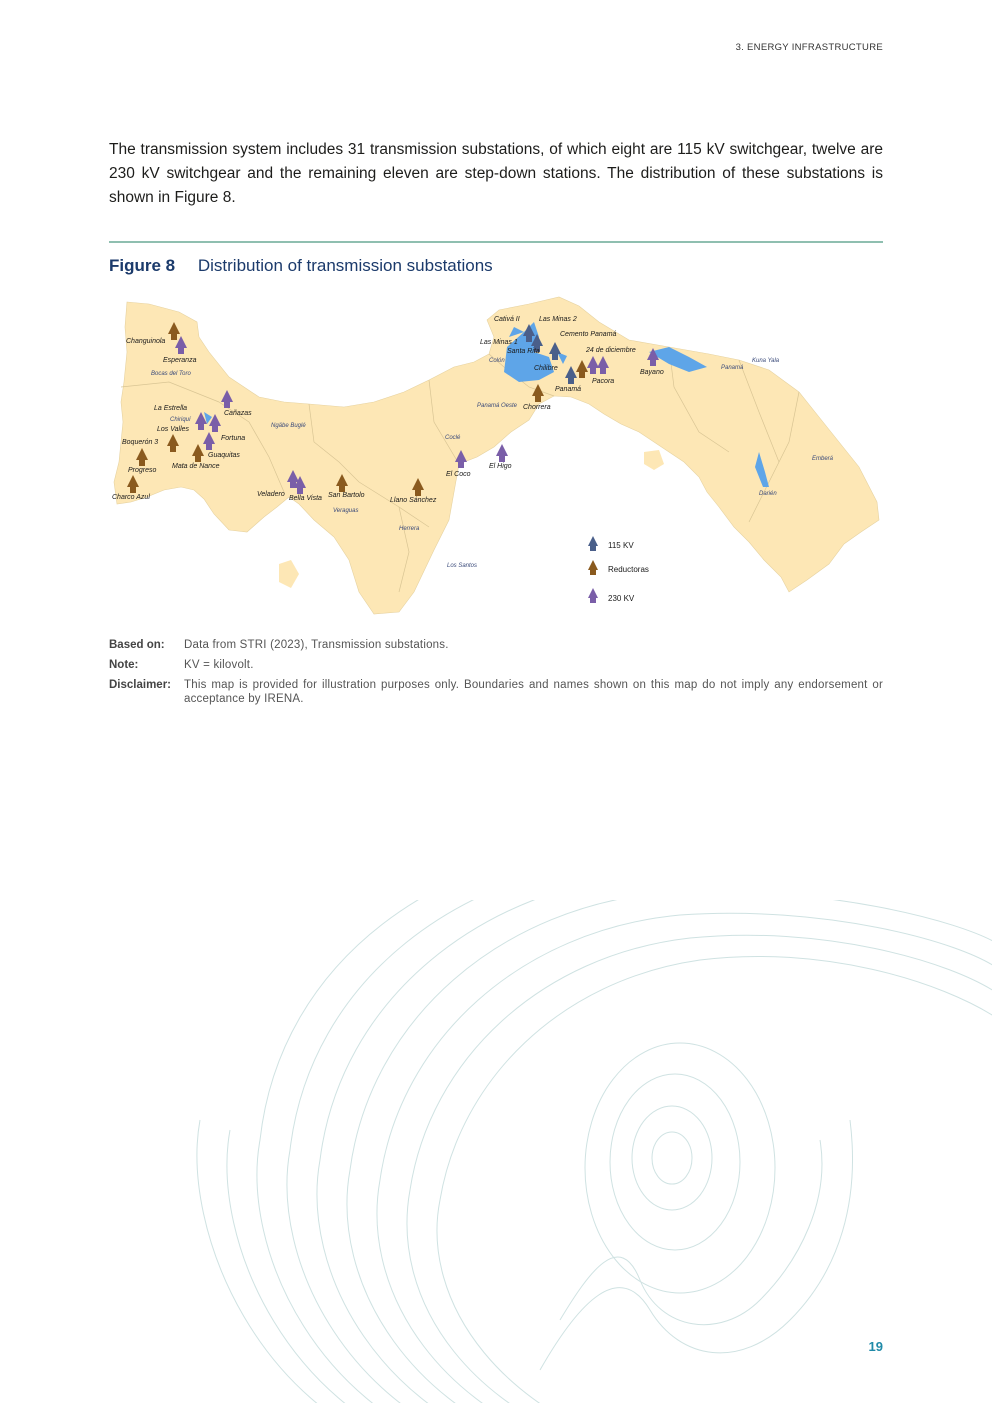 Image resolution: width=992 pixels, height=1403 pixels. Describe the element at coordinates (140, 685) in the screenshot. I see `disclaimer-label: Disclaimer:` at that location.